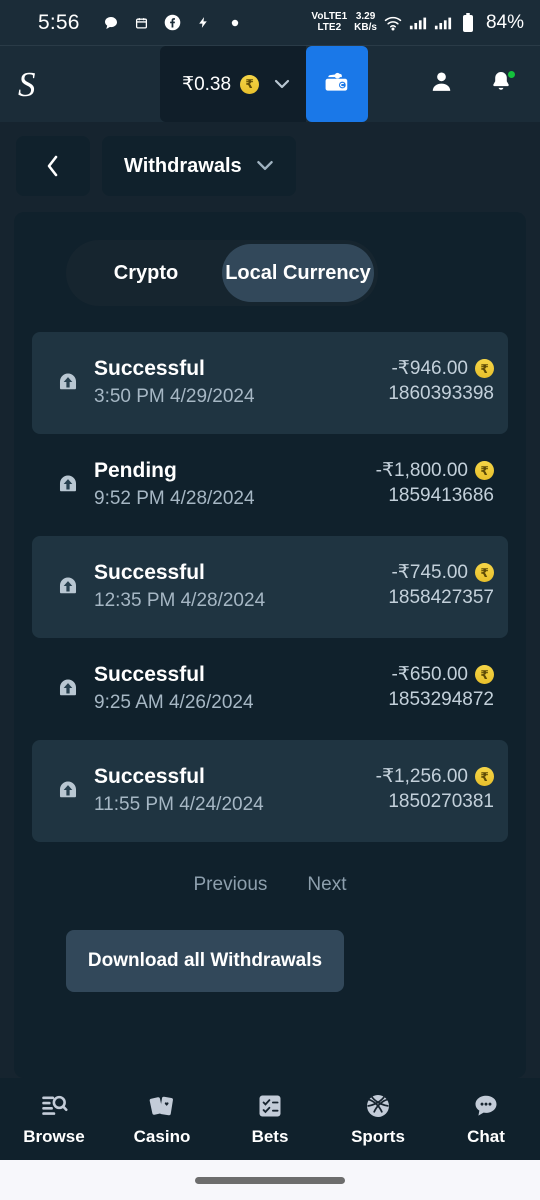  Describe the element at coordinates (142, 23) in the screenshot. I see `calendar-icon` at that location.